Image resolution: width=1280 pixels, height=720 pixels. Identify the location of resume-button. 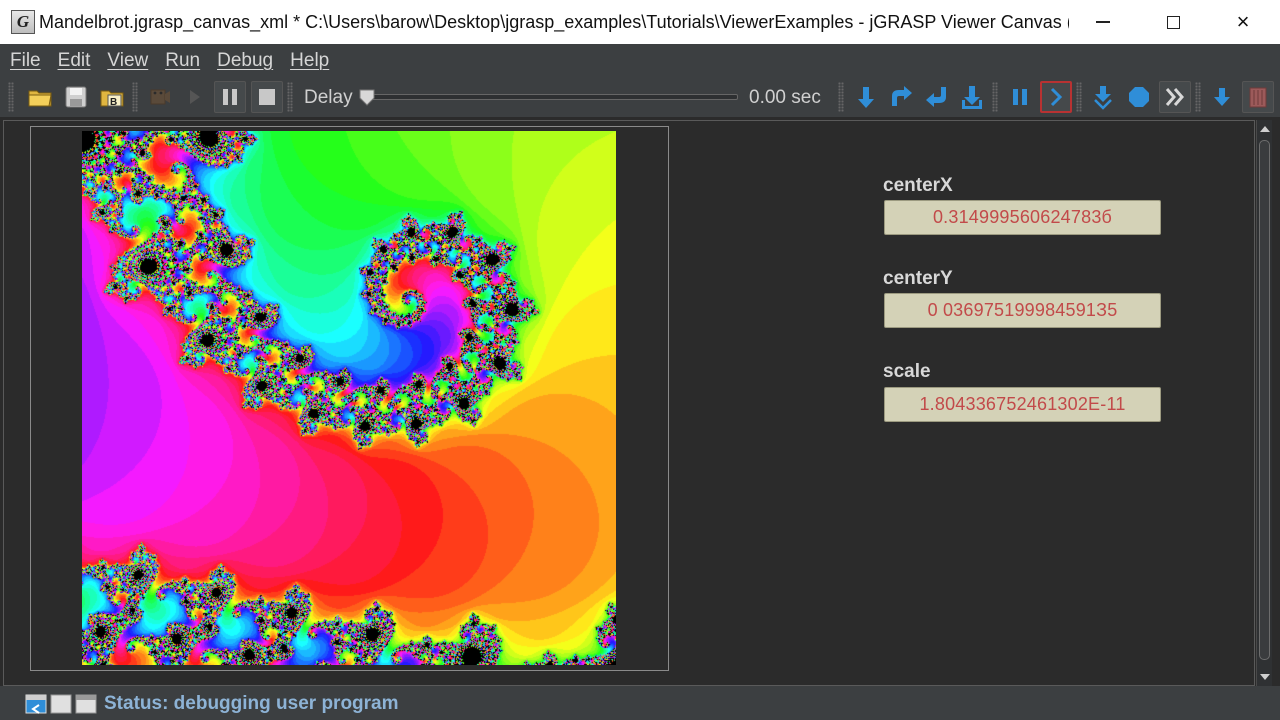
(1056, 97).